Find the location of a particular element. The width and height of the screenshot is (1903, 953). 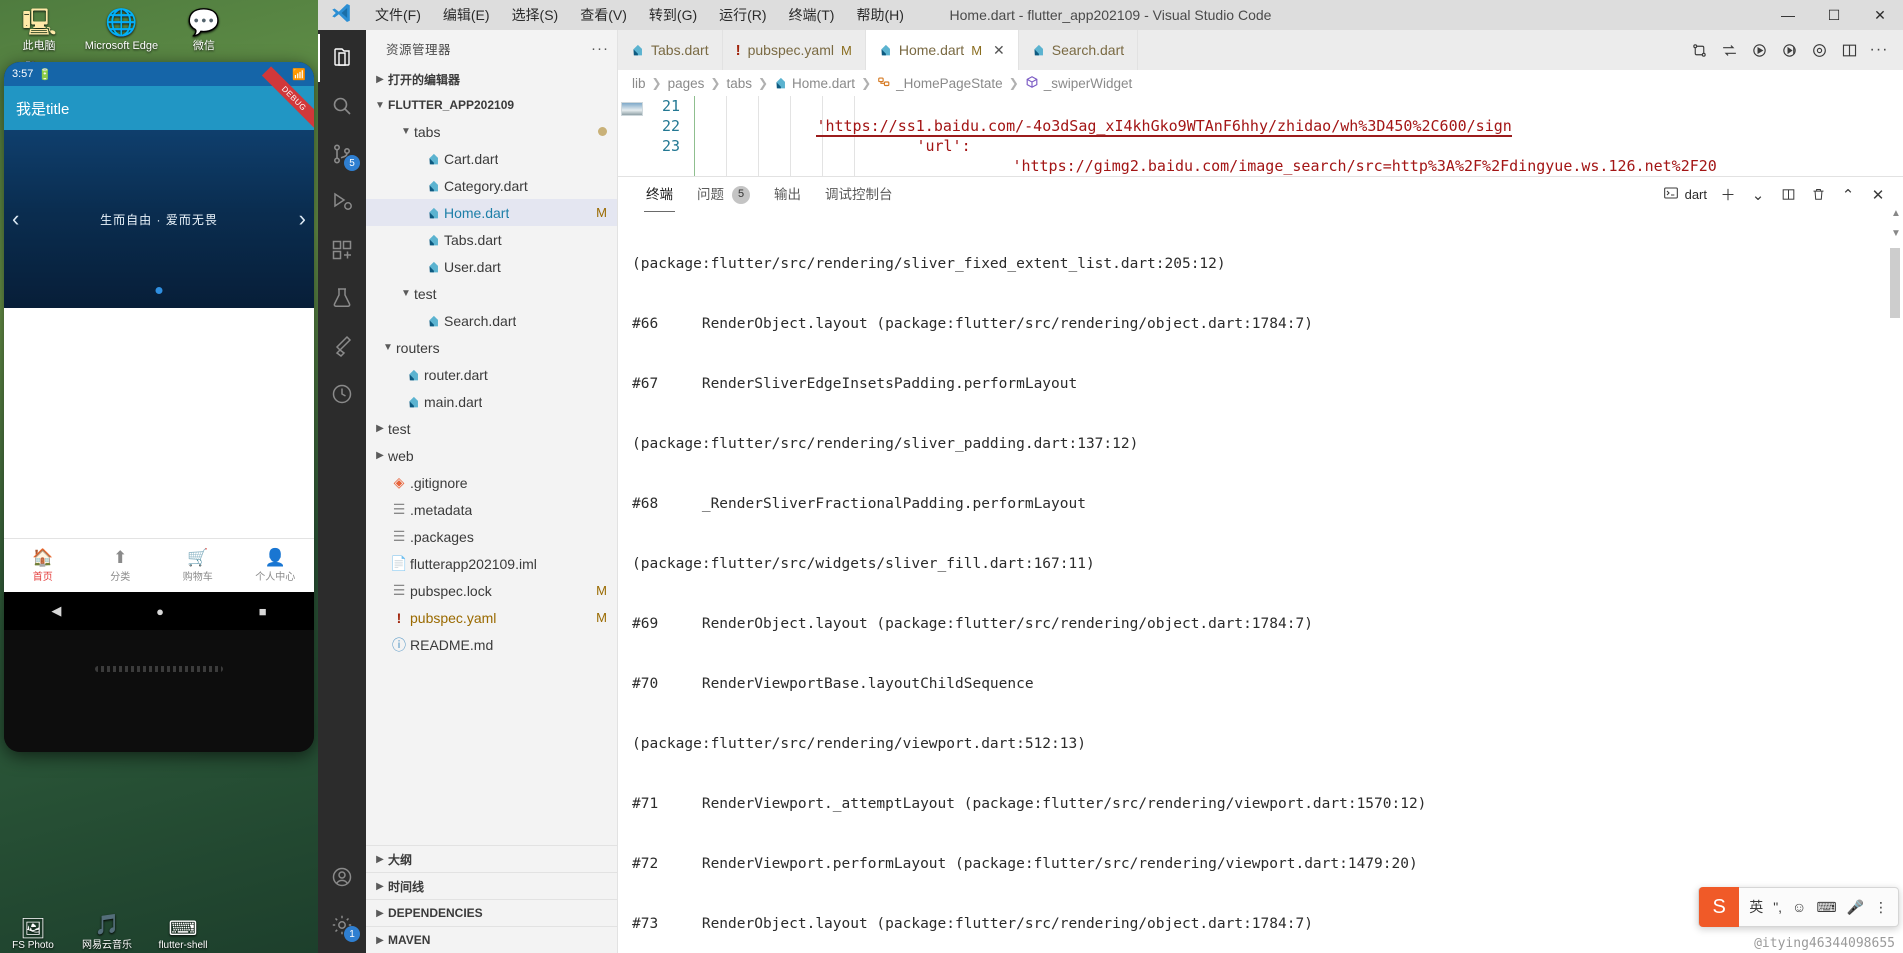

editor-tab-home-dart: Home.dart M ✕ is located at coordinates (942, 50).